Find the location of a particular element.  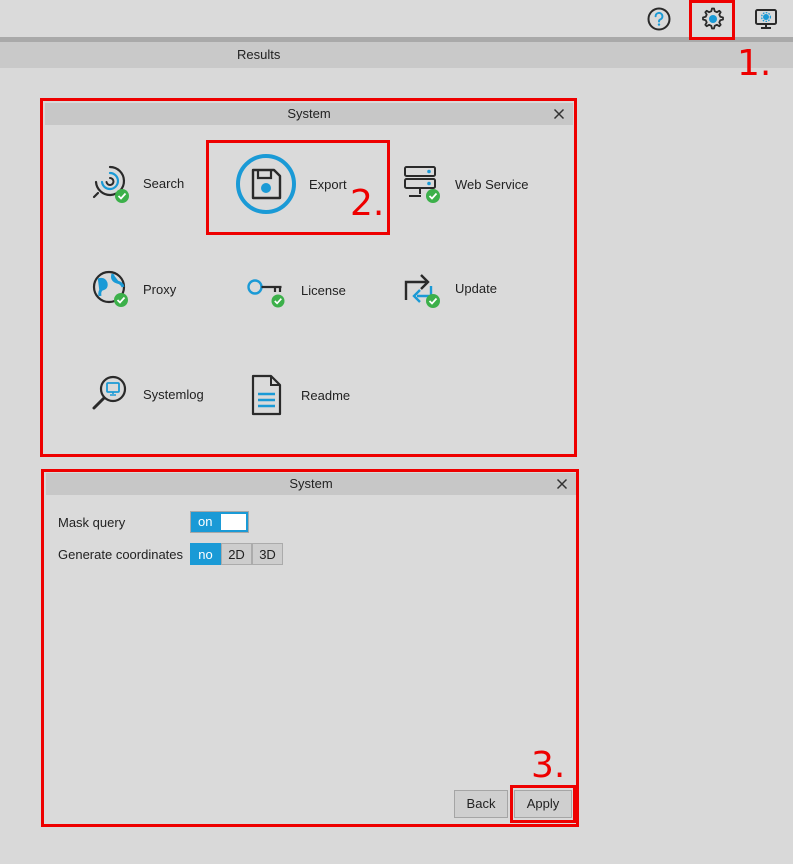

update-arrows-icon is located at coordinates (422, 291).